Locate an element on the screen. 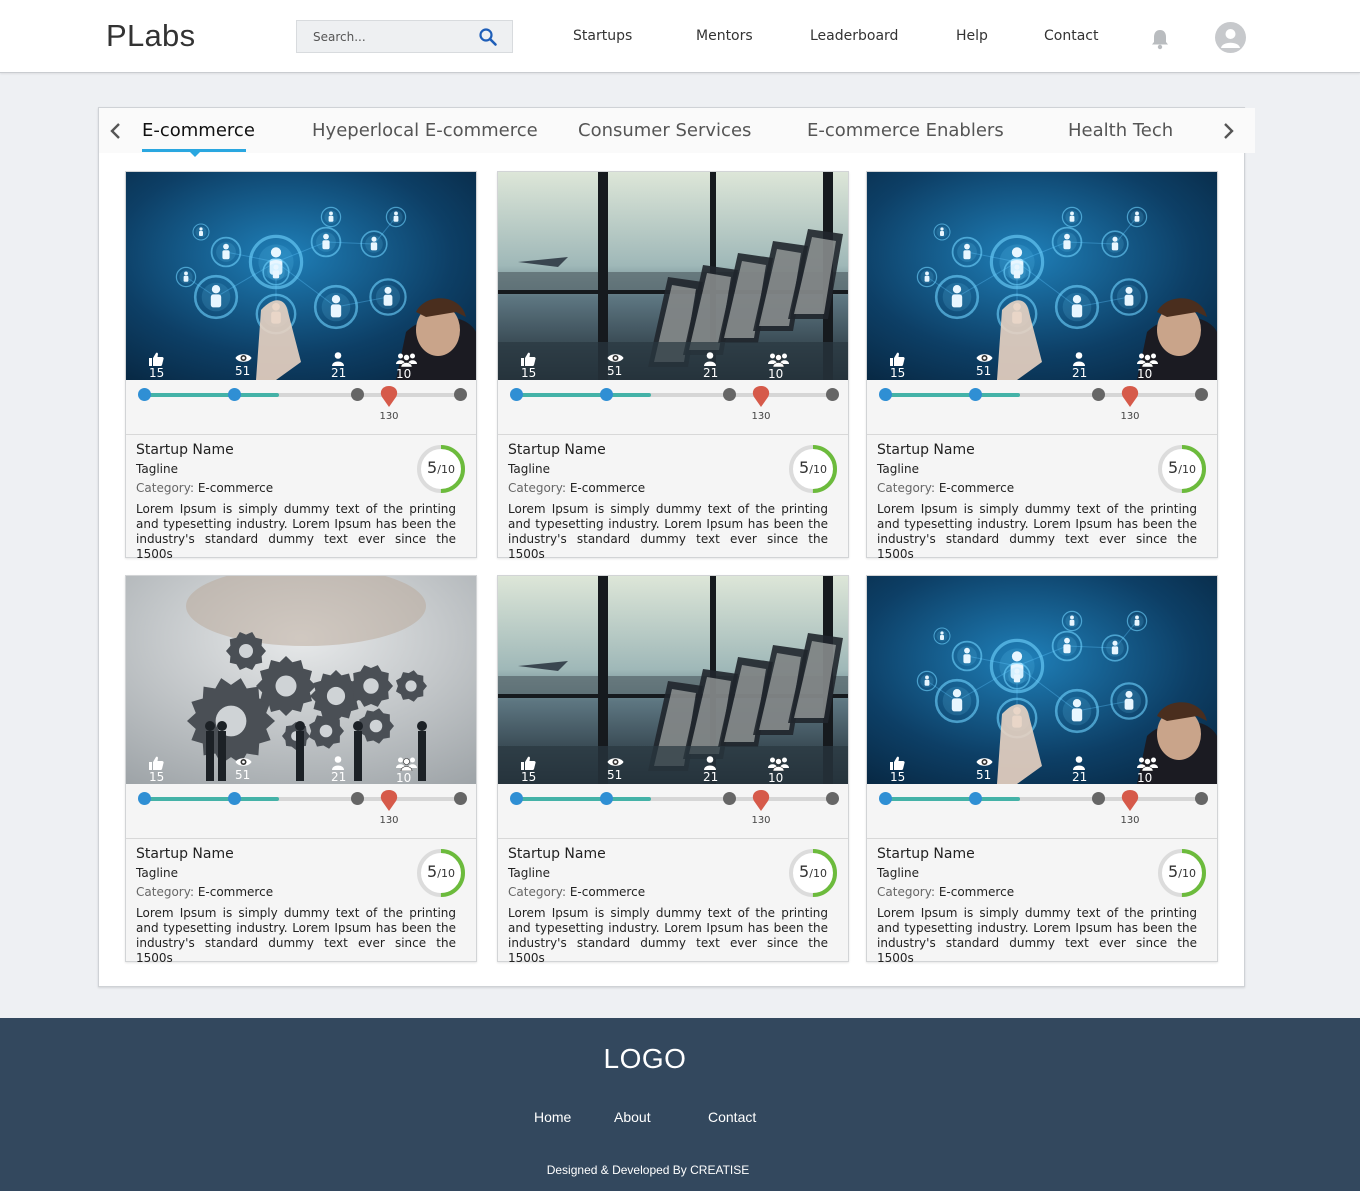 This screenshot has height=1191, width=1360. score-max: /10 is located at coordinates (446, 469).